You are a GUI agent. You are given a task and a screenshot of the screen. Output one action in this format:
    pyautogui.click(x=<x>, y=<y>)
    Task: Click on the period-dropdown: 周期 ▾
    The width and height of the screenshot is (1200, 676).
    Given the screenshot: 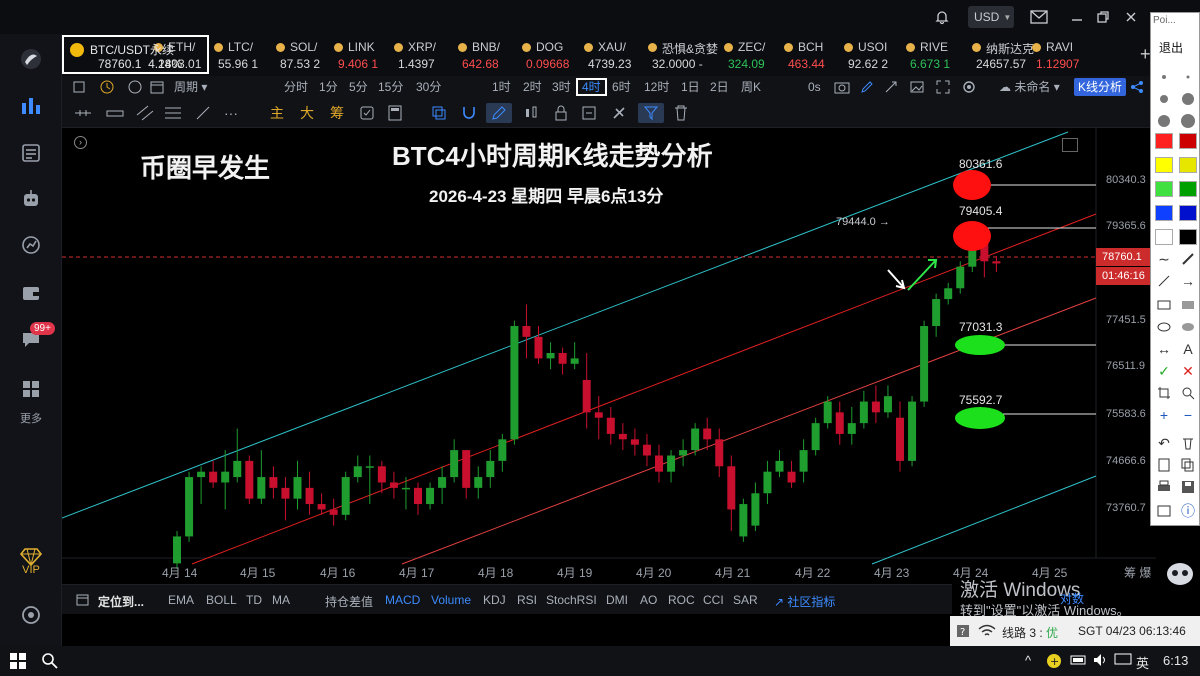 What is the action you would take?
    pyautogui.click(x=190, y=87)
    